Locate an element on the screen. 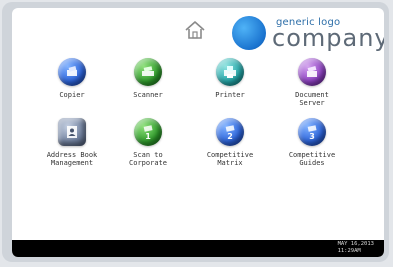 The width and height of the screenshot is (393, 267). logo-mark is located at coordinates (249, 33).